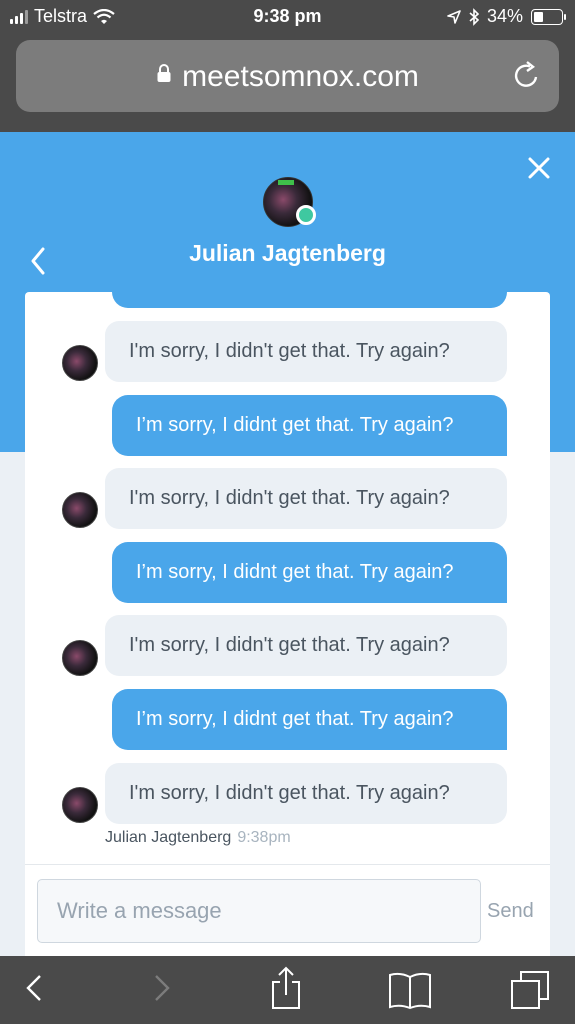 The height and width of the screenshot is (1024, 575). I want to click on lock-icon, so click(164, 73).